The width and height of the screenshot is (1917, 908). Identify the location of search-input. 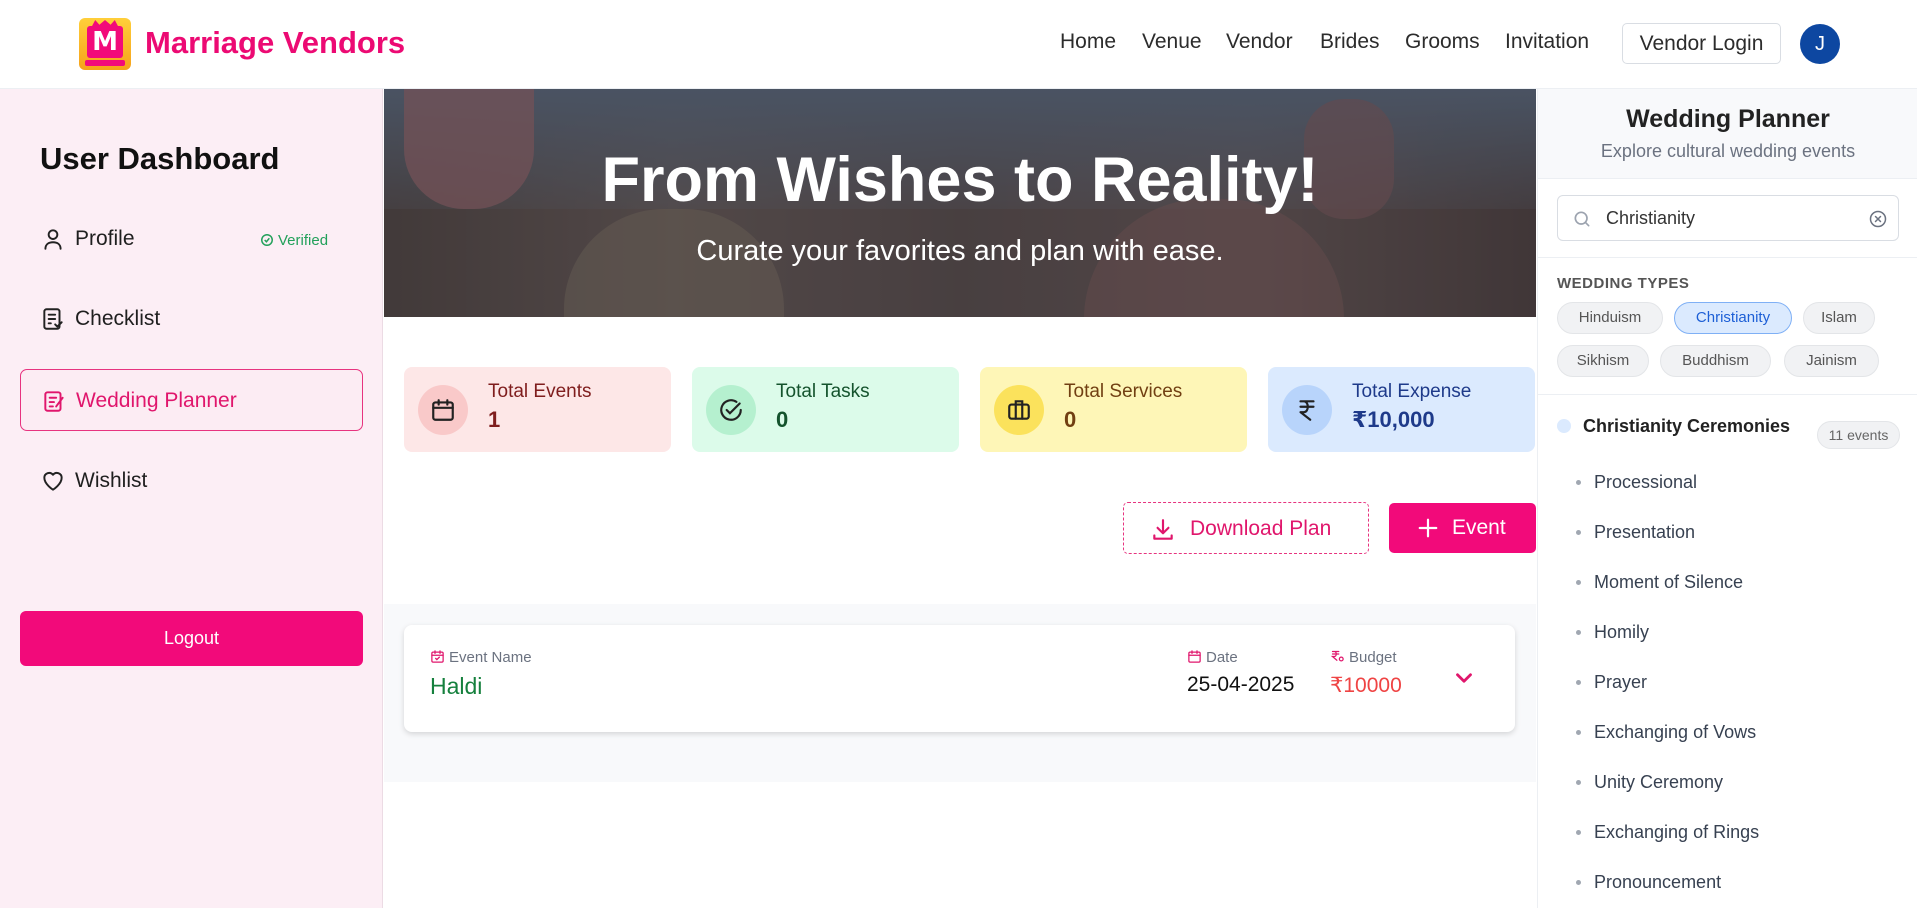
(1731, 218).